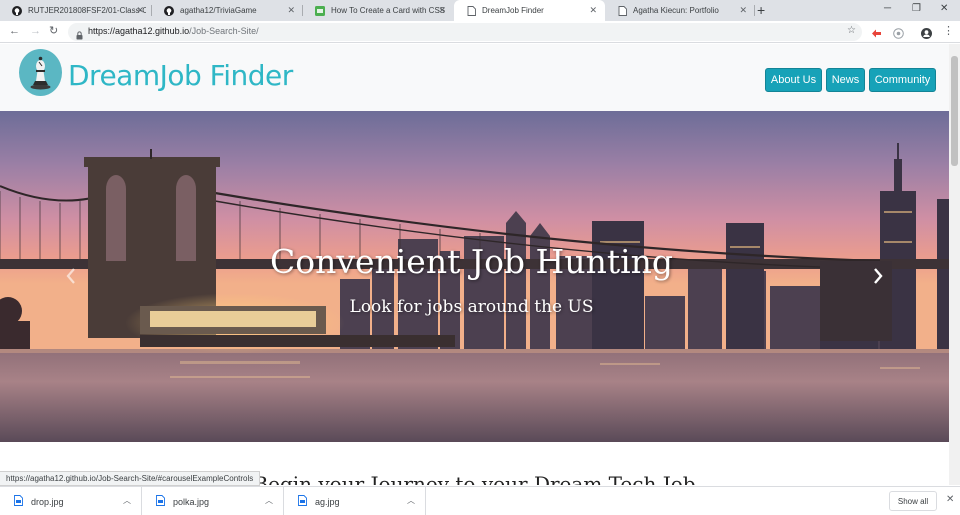 The height and width of the screenshot is (515, 960). What do you see at coordinates (878, 276) in the screenshot?
I see `carousel-next-icon` at bounding box center [878, 276].